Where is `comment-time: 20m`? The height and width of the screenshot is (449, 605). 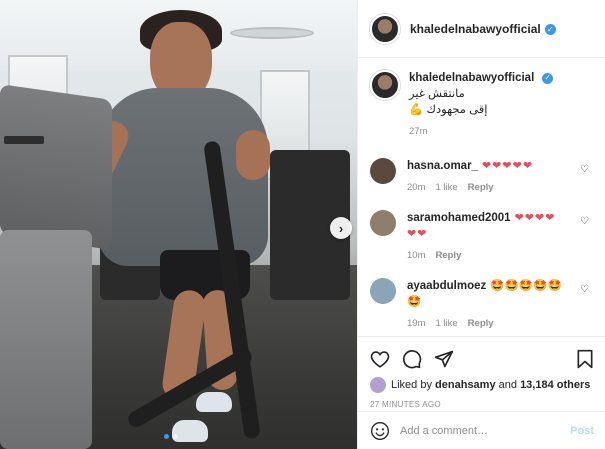
comment-time: 20m is located at coordinates (416, 187).